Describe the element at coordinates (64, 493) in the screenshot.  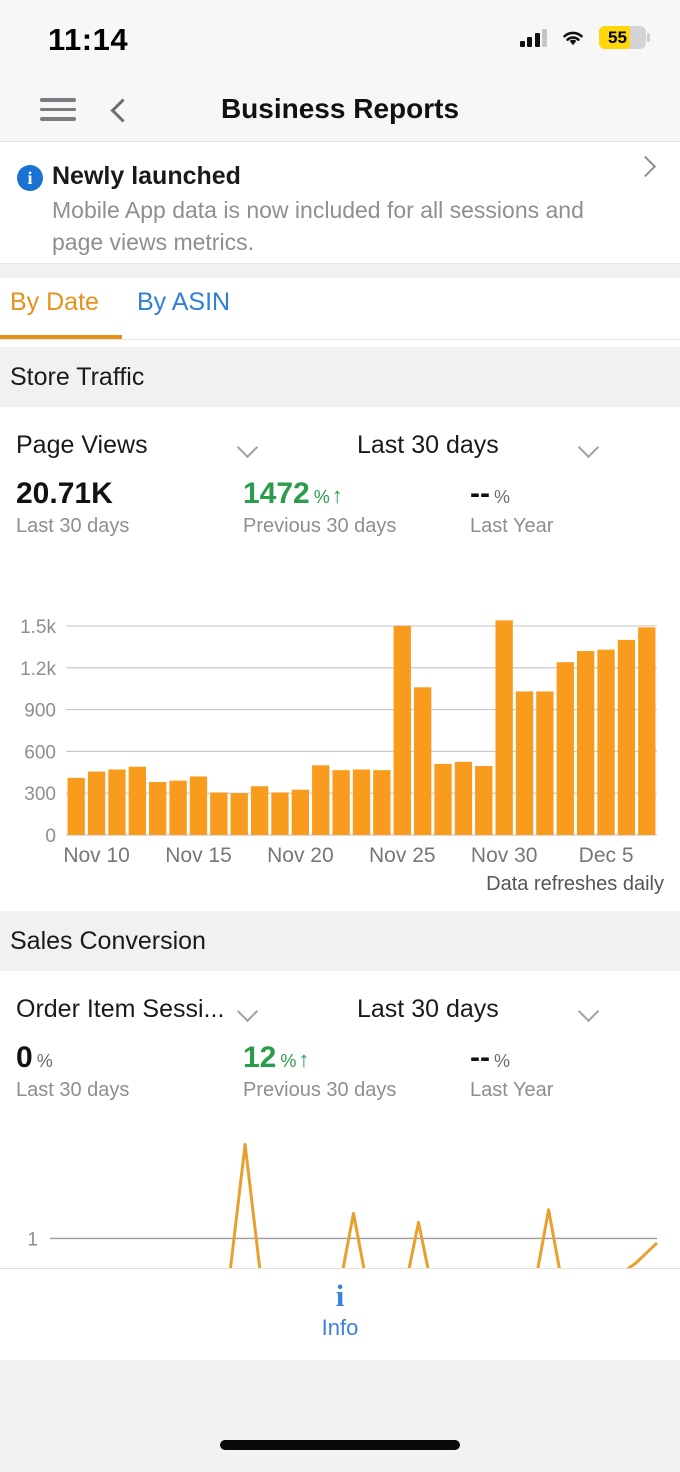
I see `stat-value: 20.71K` at that location.